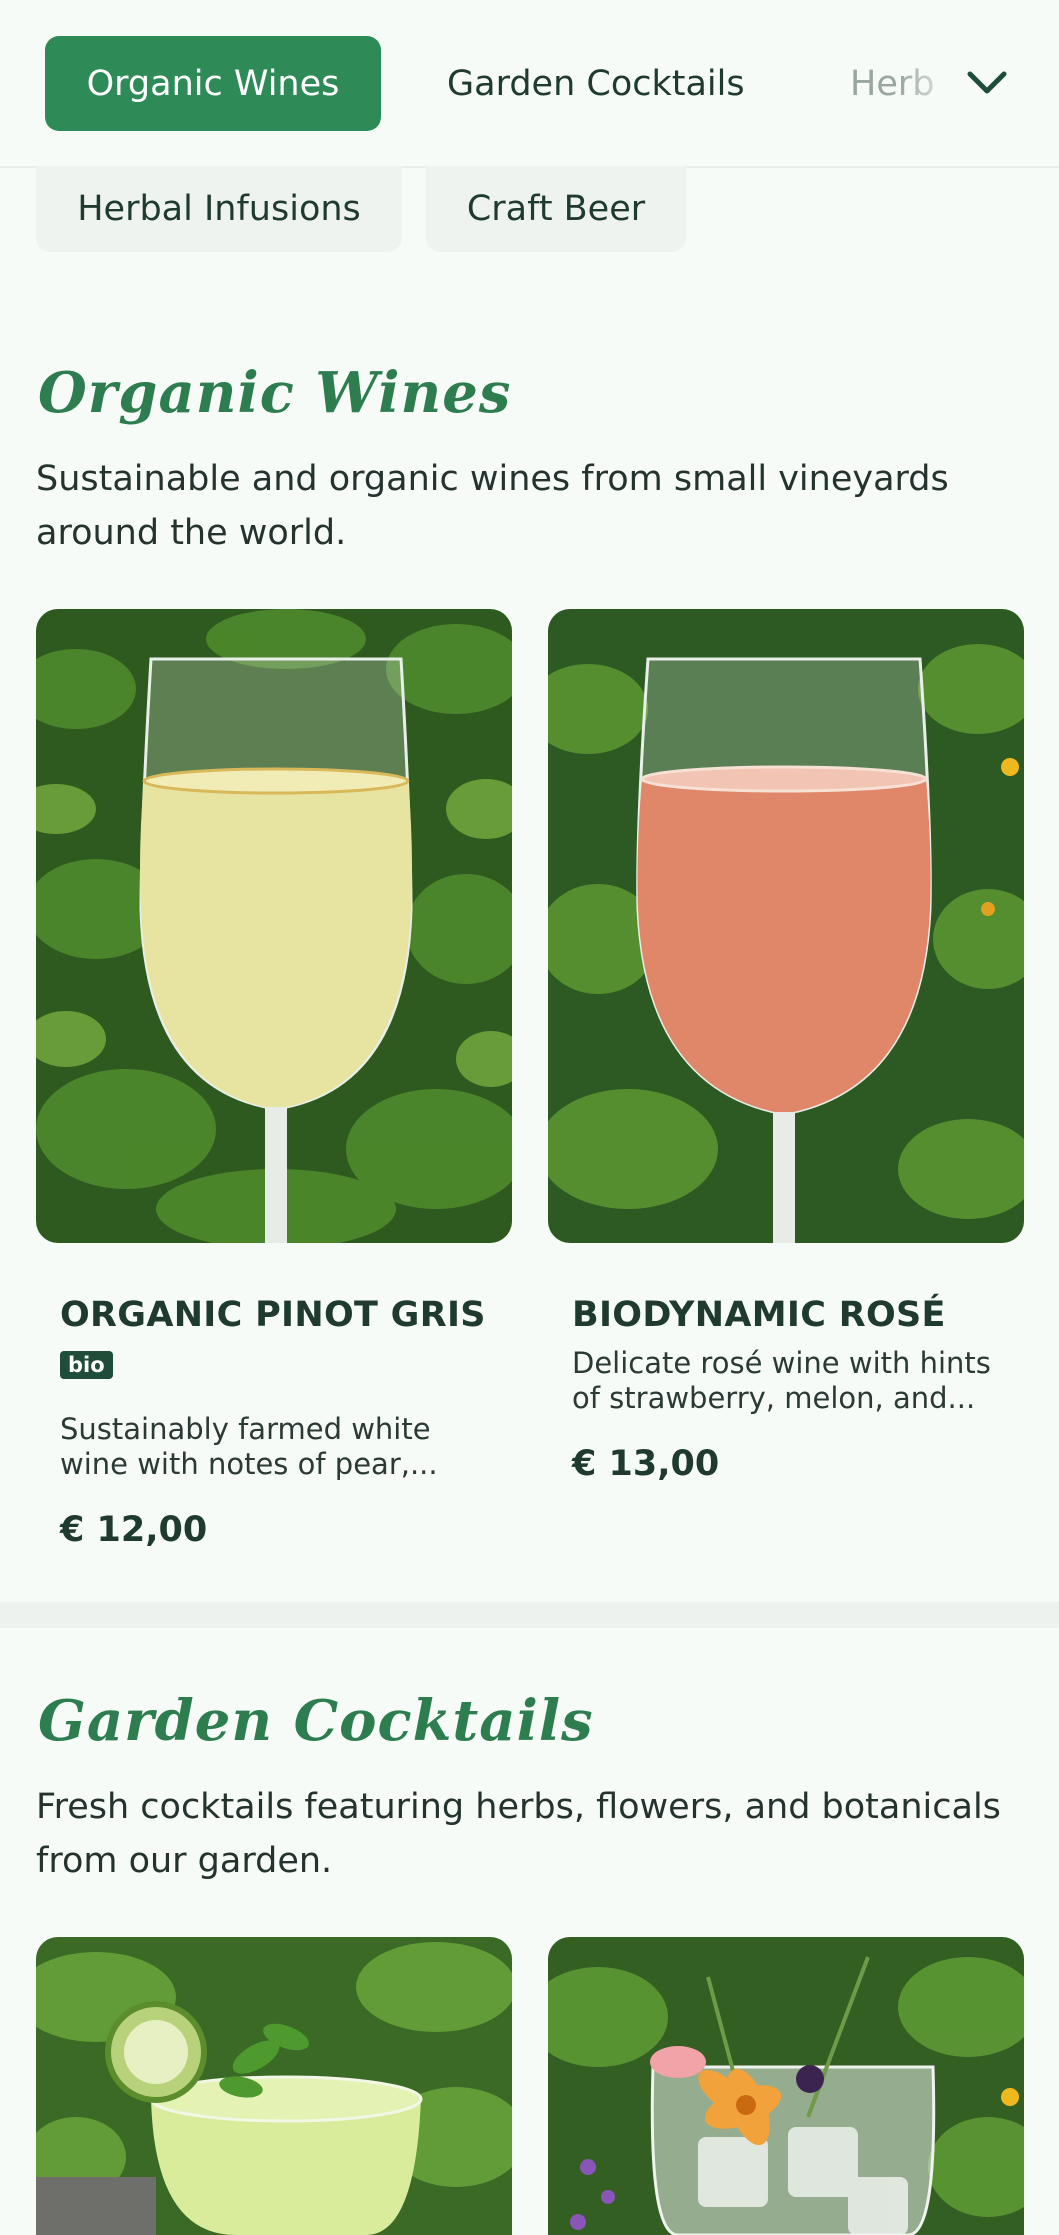 Image resolution: width=1059 pixels, height=2235 pixels. Describe the element at coordinates (930, 84) in the screenshot. I see `tab-fade-overlay` at that location.